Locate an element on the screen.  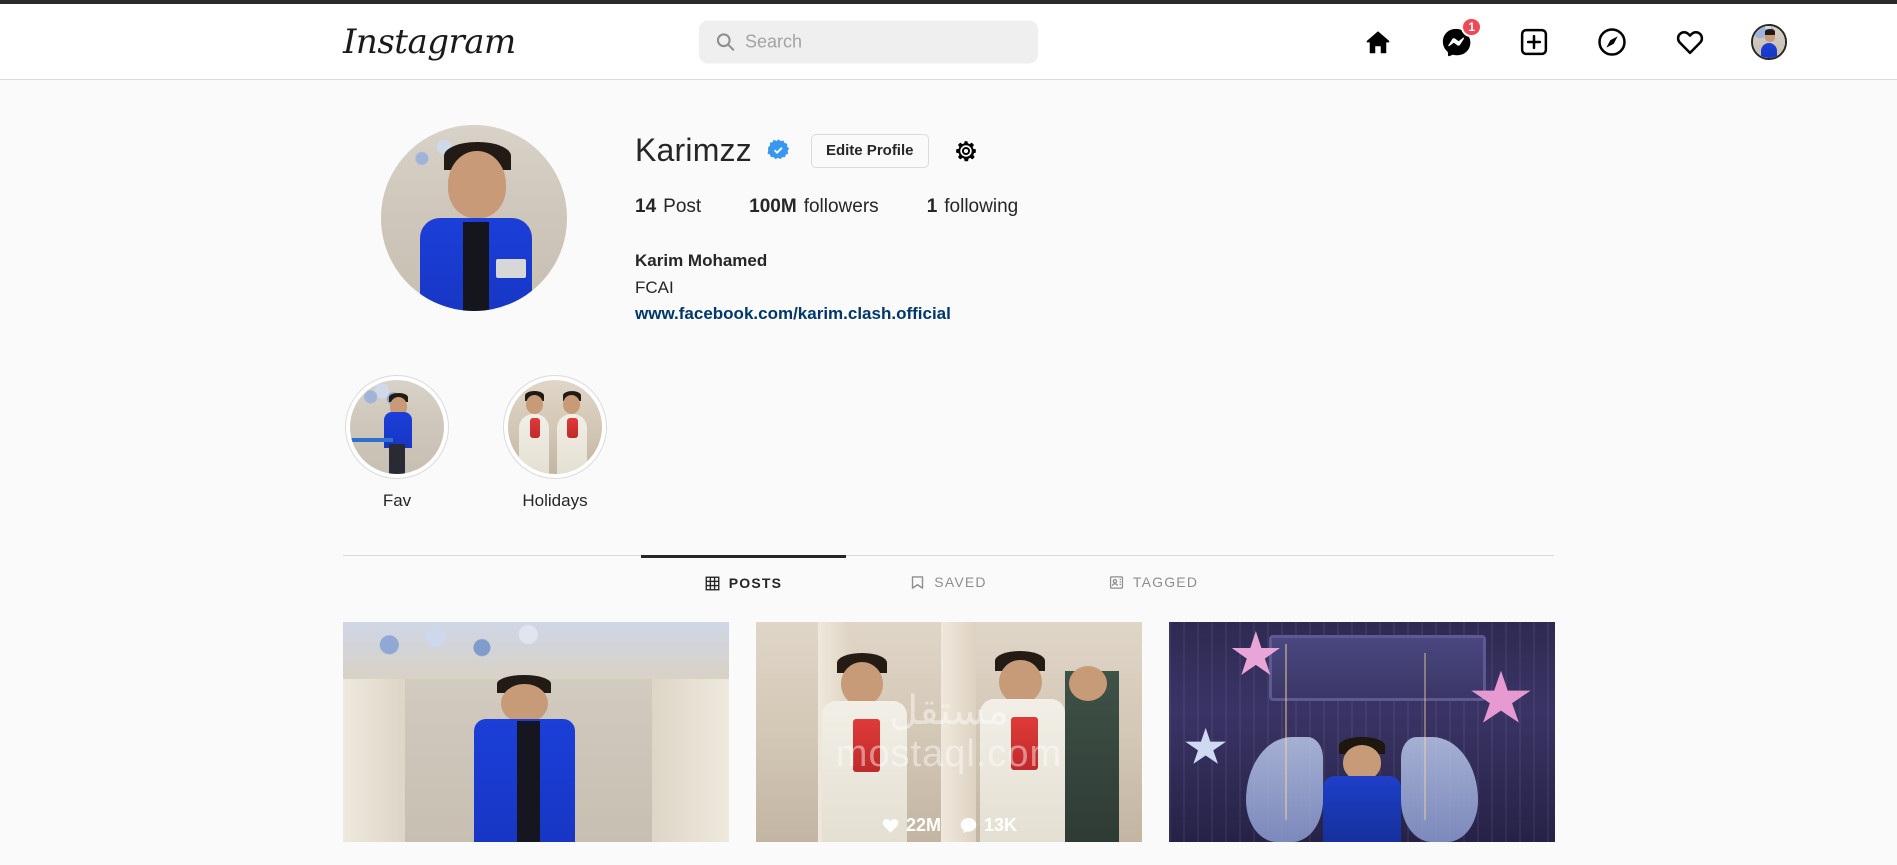
bookmark-icon is located at coordinates (917, 582).